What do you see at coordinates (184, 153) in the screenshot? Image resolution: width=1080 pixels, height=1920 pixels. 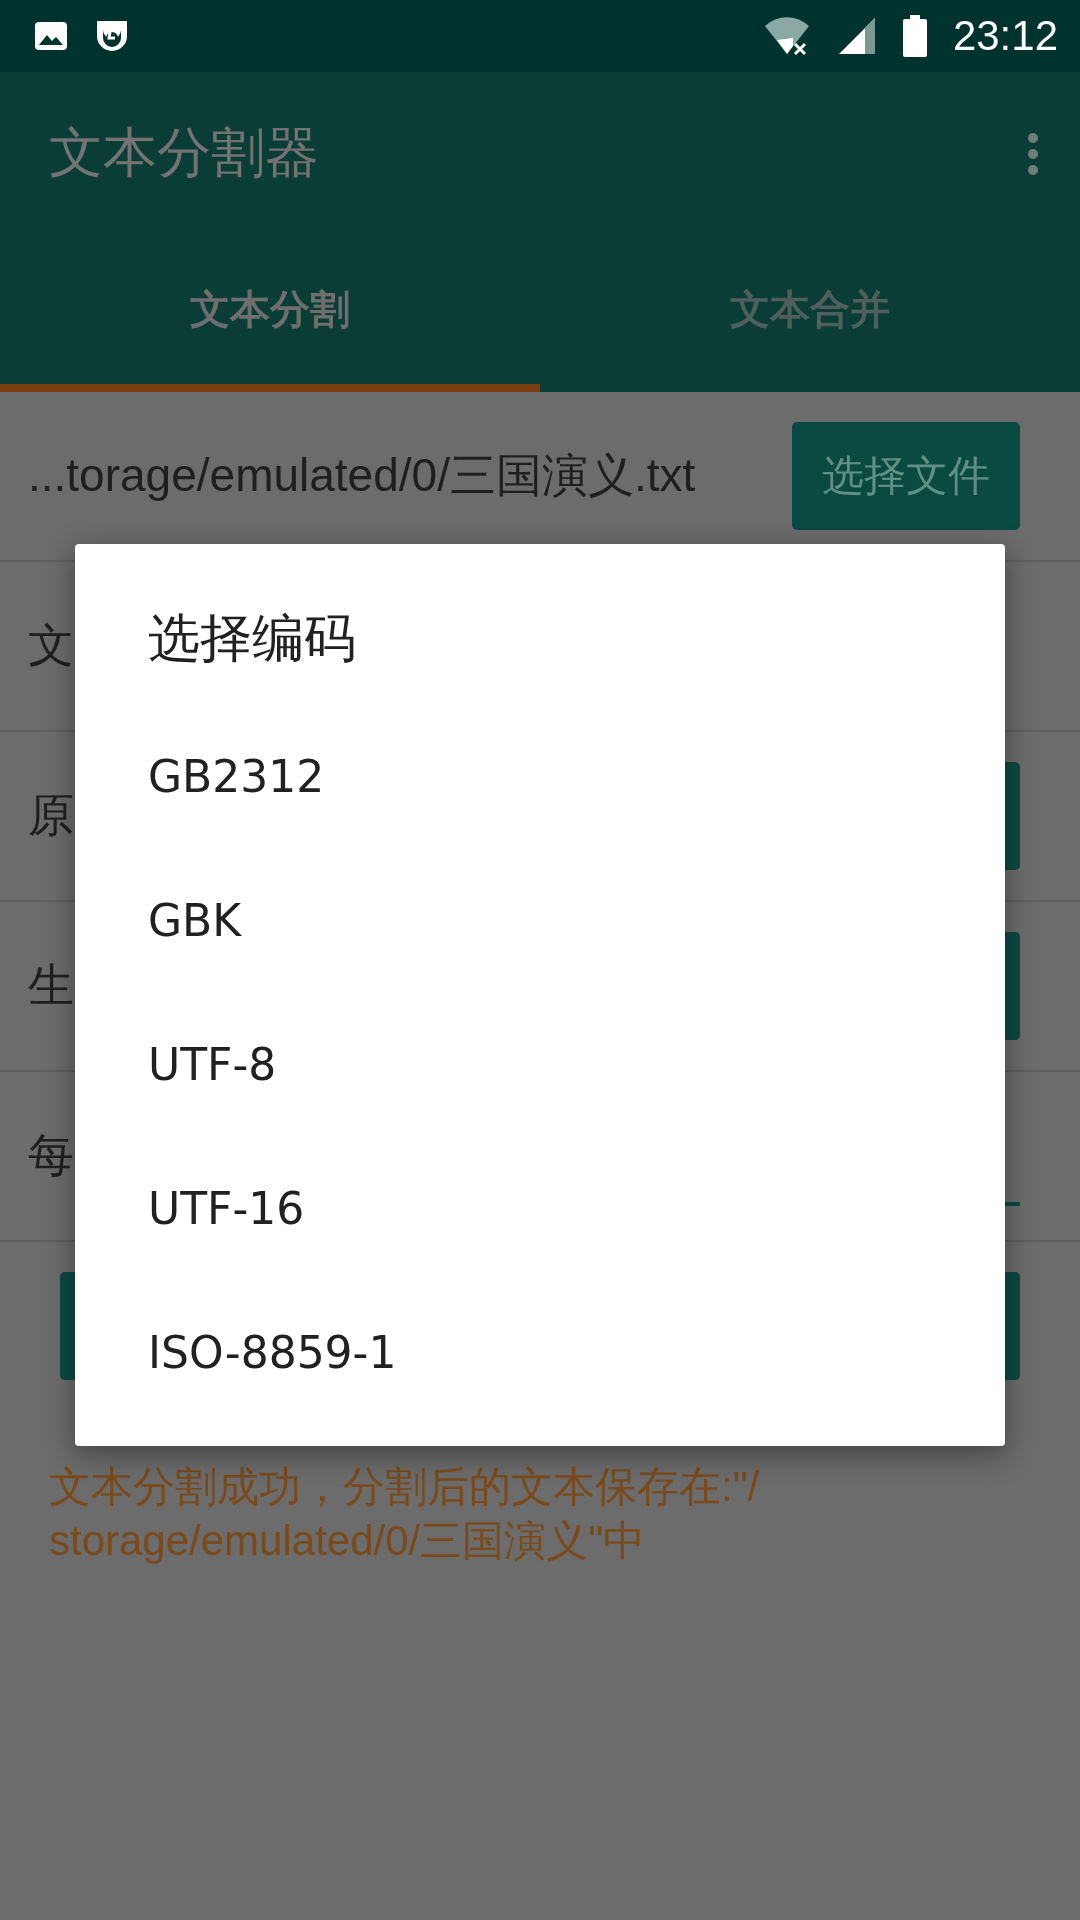 I see `app-title: 文本分割器` at bounding box center [184, 153].